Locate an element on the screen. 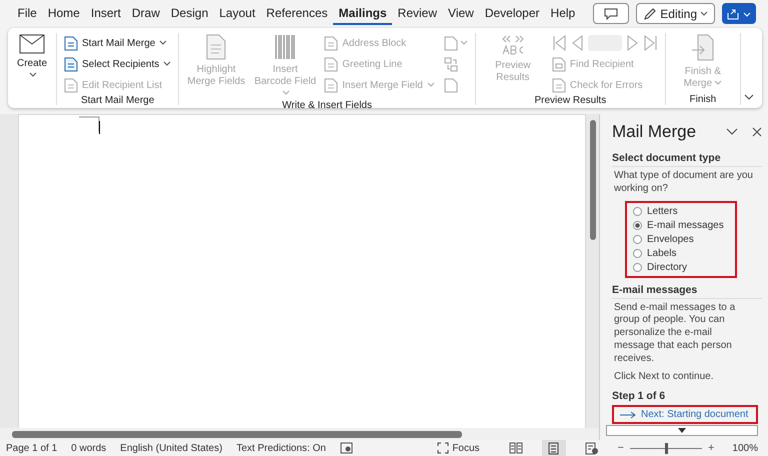 The width and height of the screenshot is (768, 456). language-status: English (United States) is located at coordinates (171, 448).